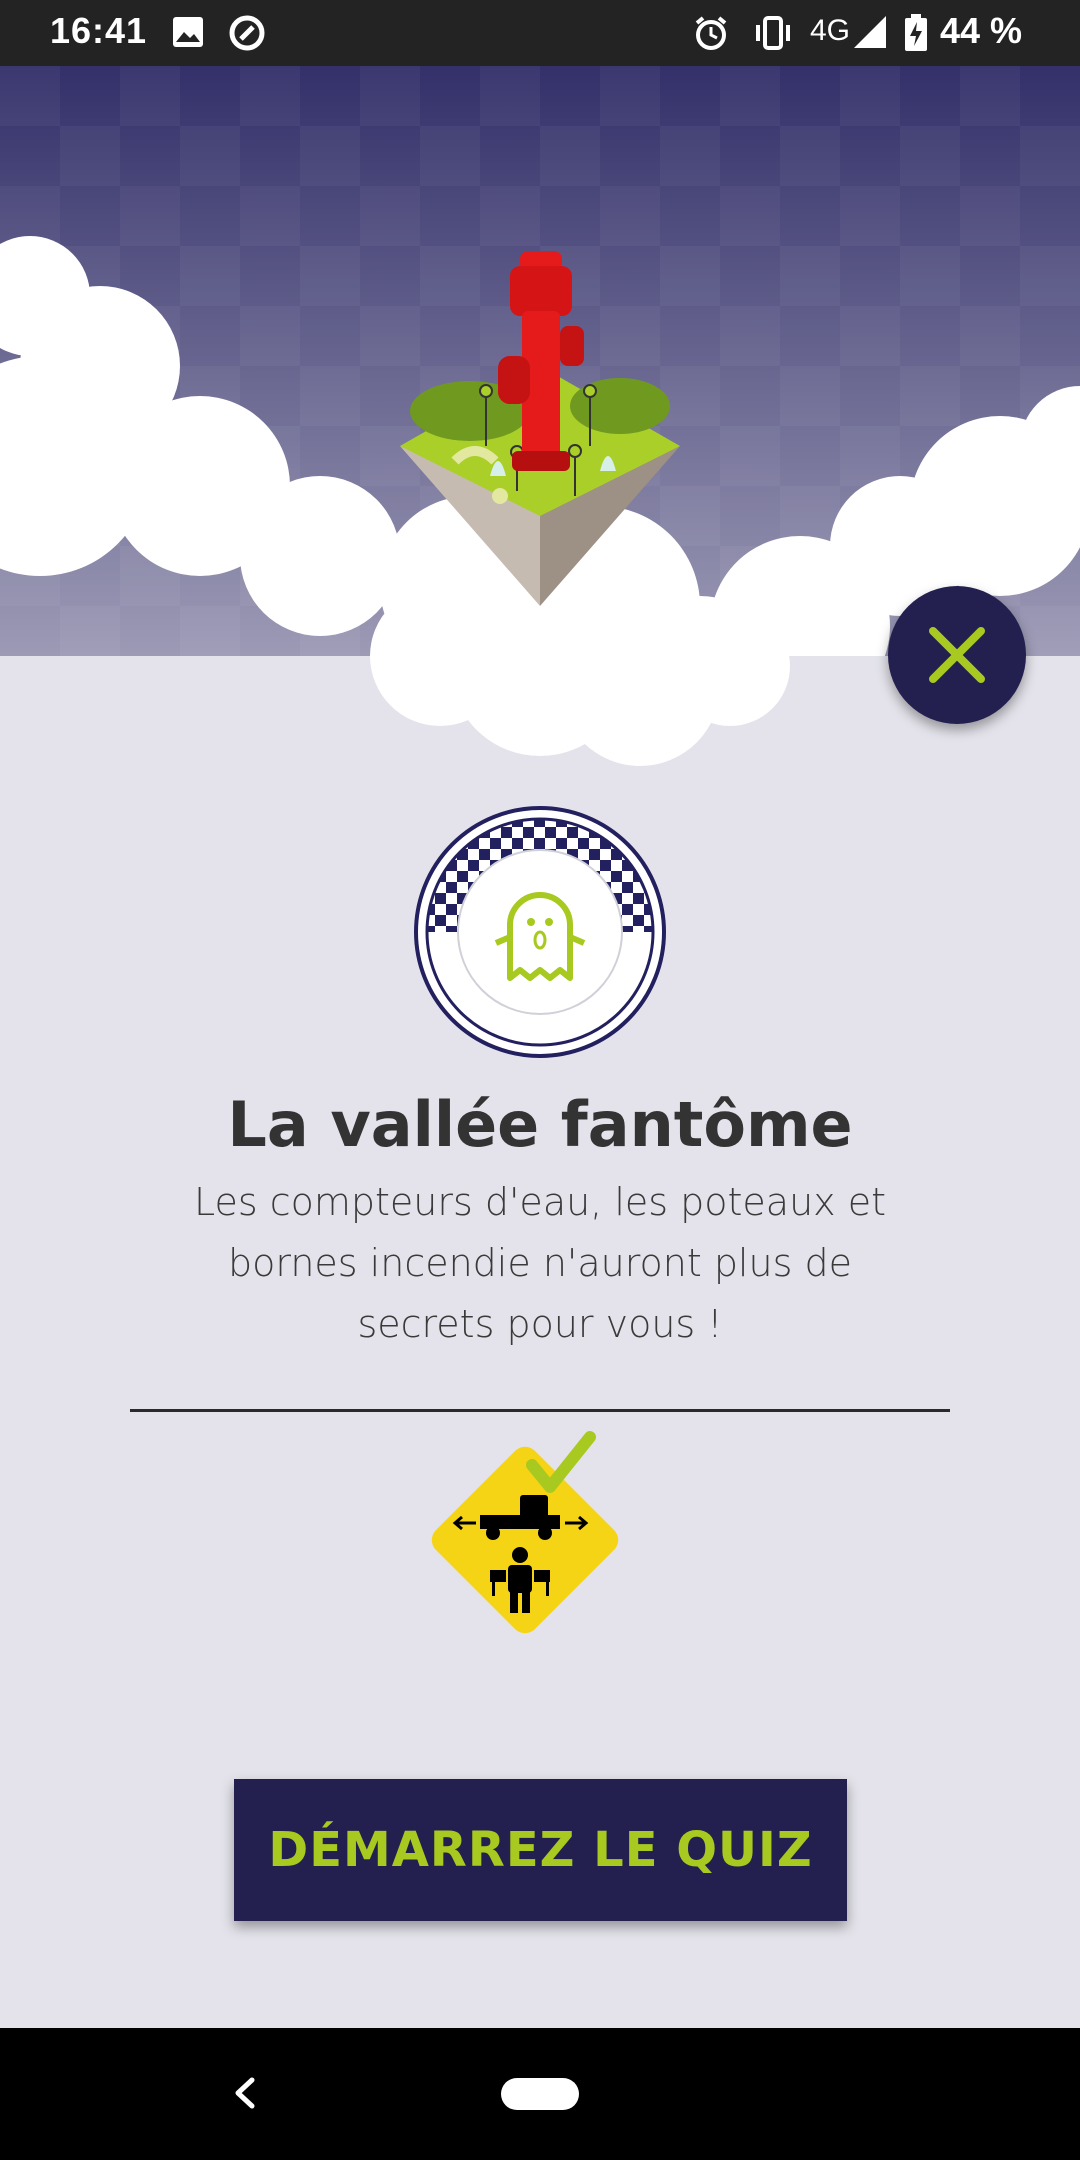  I want to click on status-time: 16:41, so click(99, 30).